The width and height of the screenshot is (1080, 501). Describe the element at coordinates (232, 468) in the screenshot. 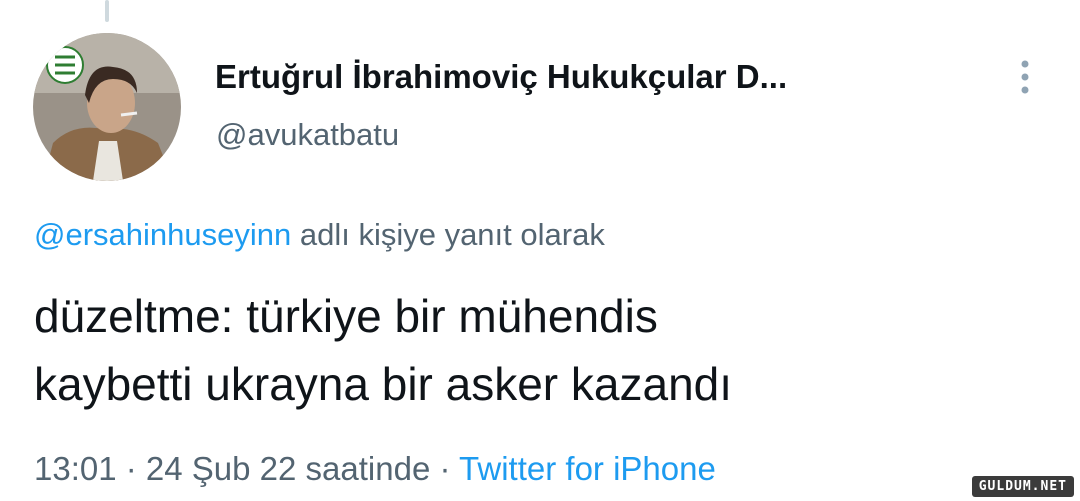

I see `tweet-timestamp: 13:01 · 24 Şub 22 saatinde` at that location.